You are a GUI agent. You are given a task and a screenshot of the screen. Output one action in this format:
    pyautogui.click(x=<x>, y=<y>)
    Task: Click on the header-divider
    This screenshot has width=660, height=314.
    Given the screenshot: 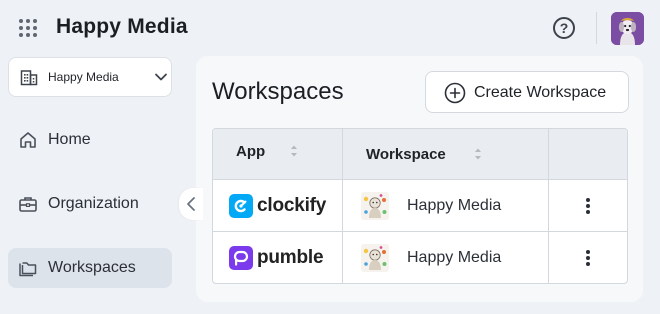 What is the action you would take?
    pyautogui.click(x=596, y=28)
    